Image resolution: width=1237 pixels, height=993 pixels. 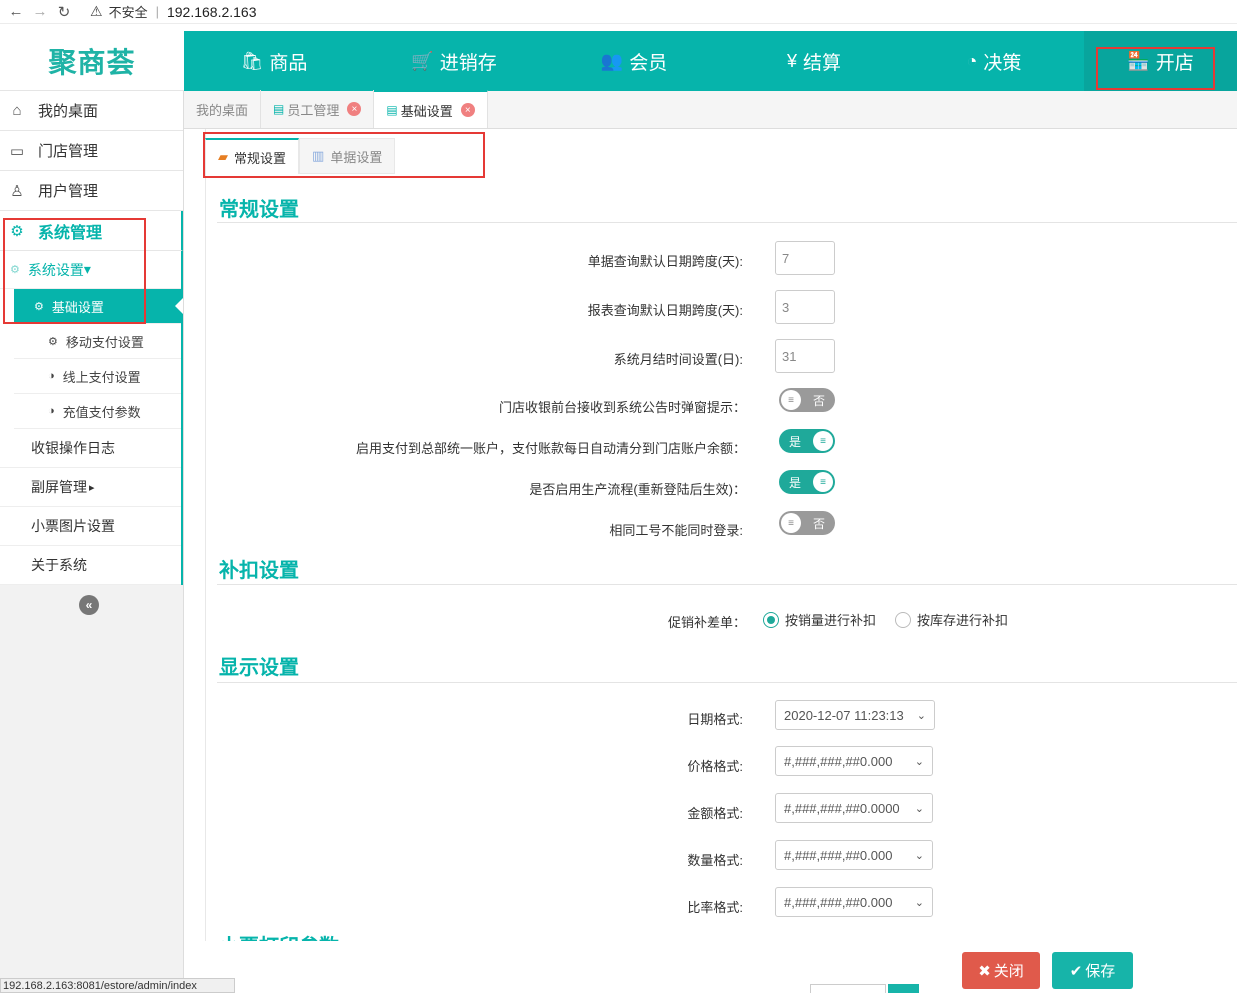 What do you see at coordinates (73, 448) in the screenshot?
I see `sidebar-item-label: 收银操作日志` at bounding box center [73, 448].